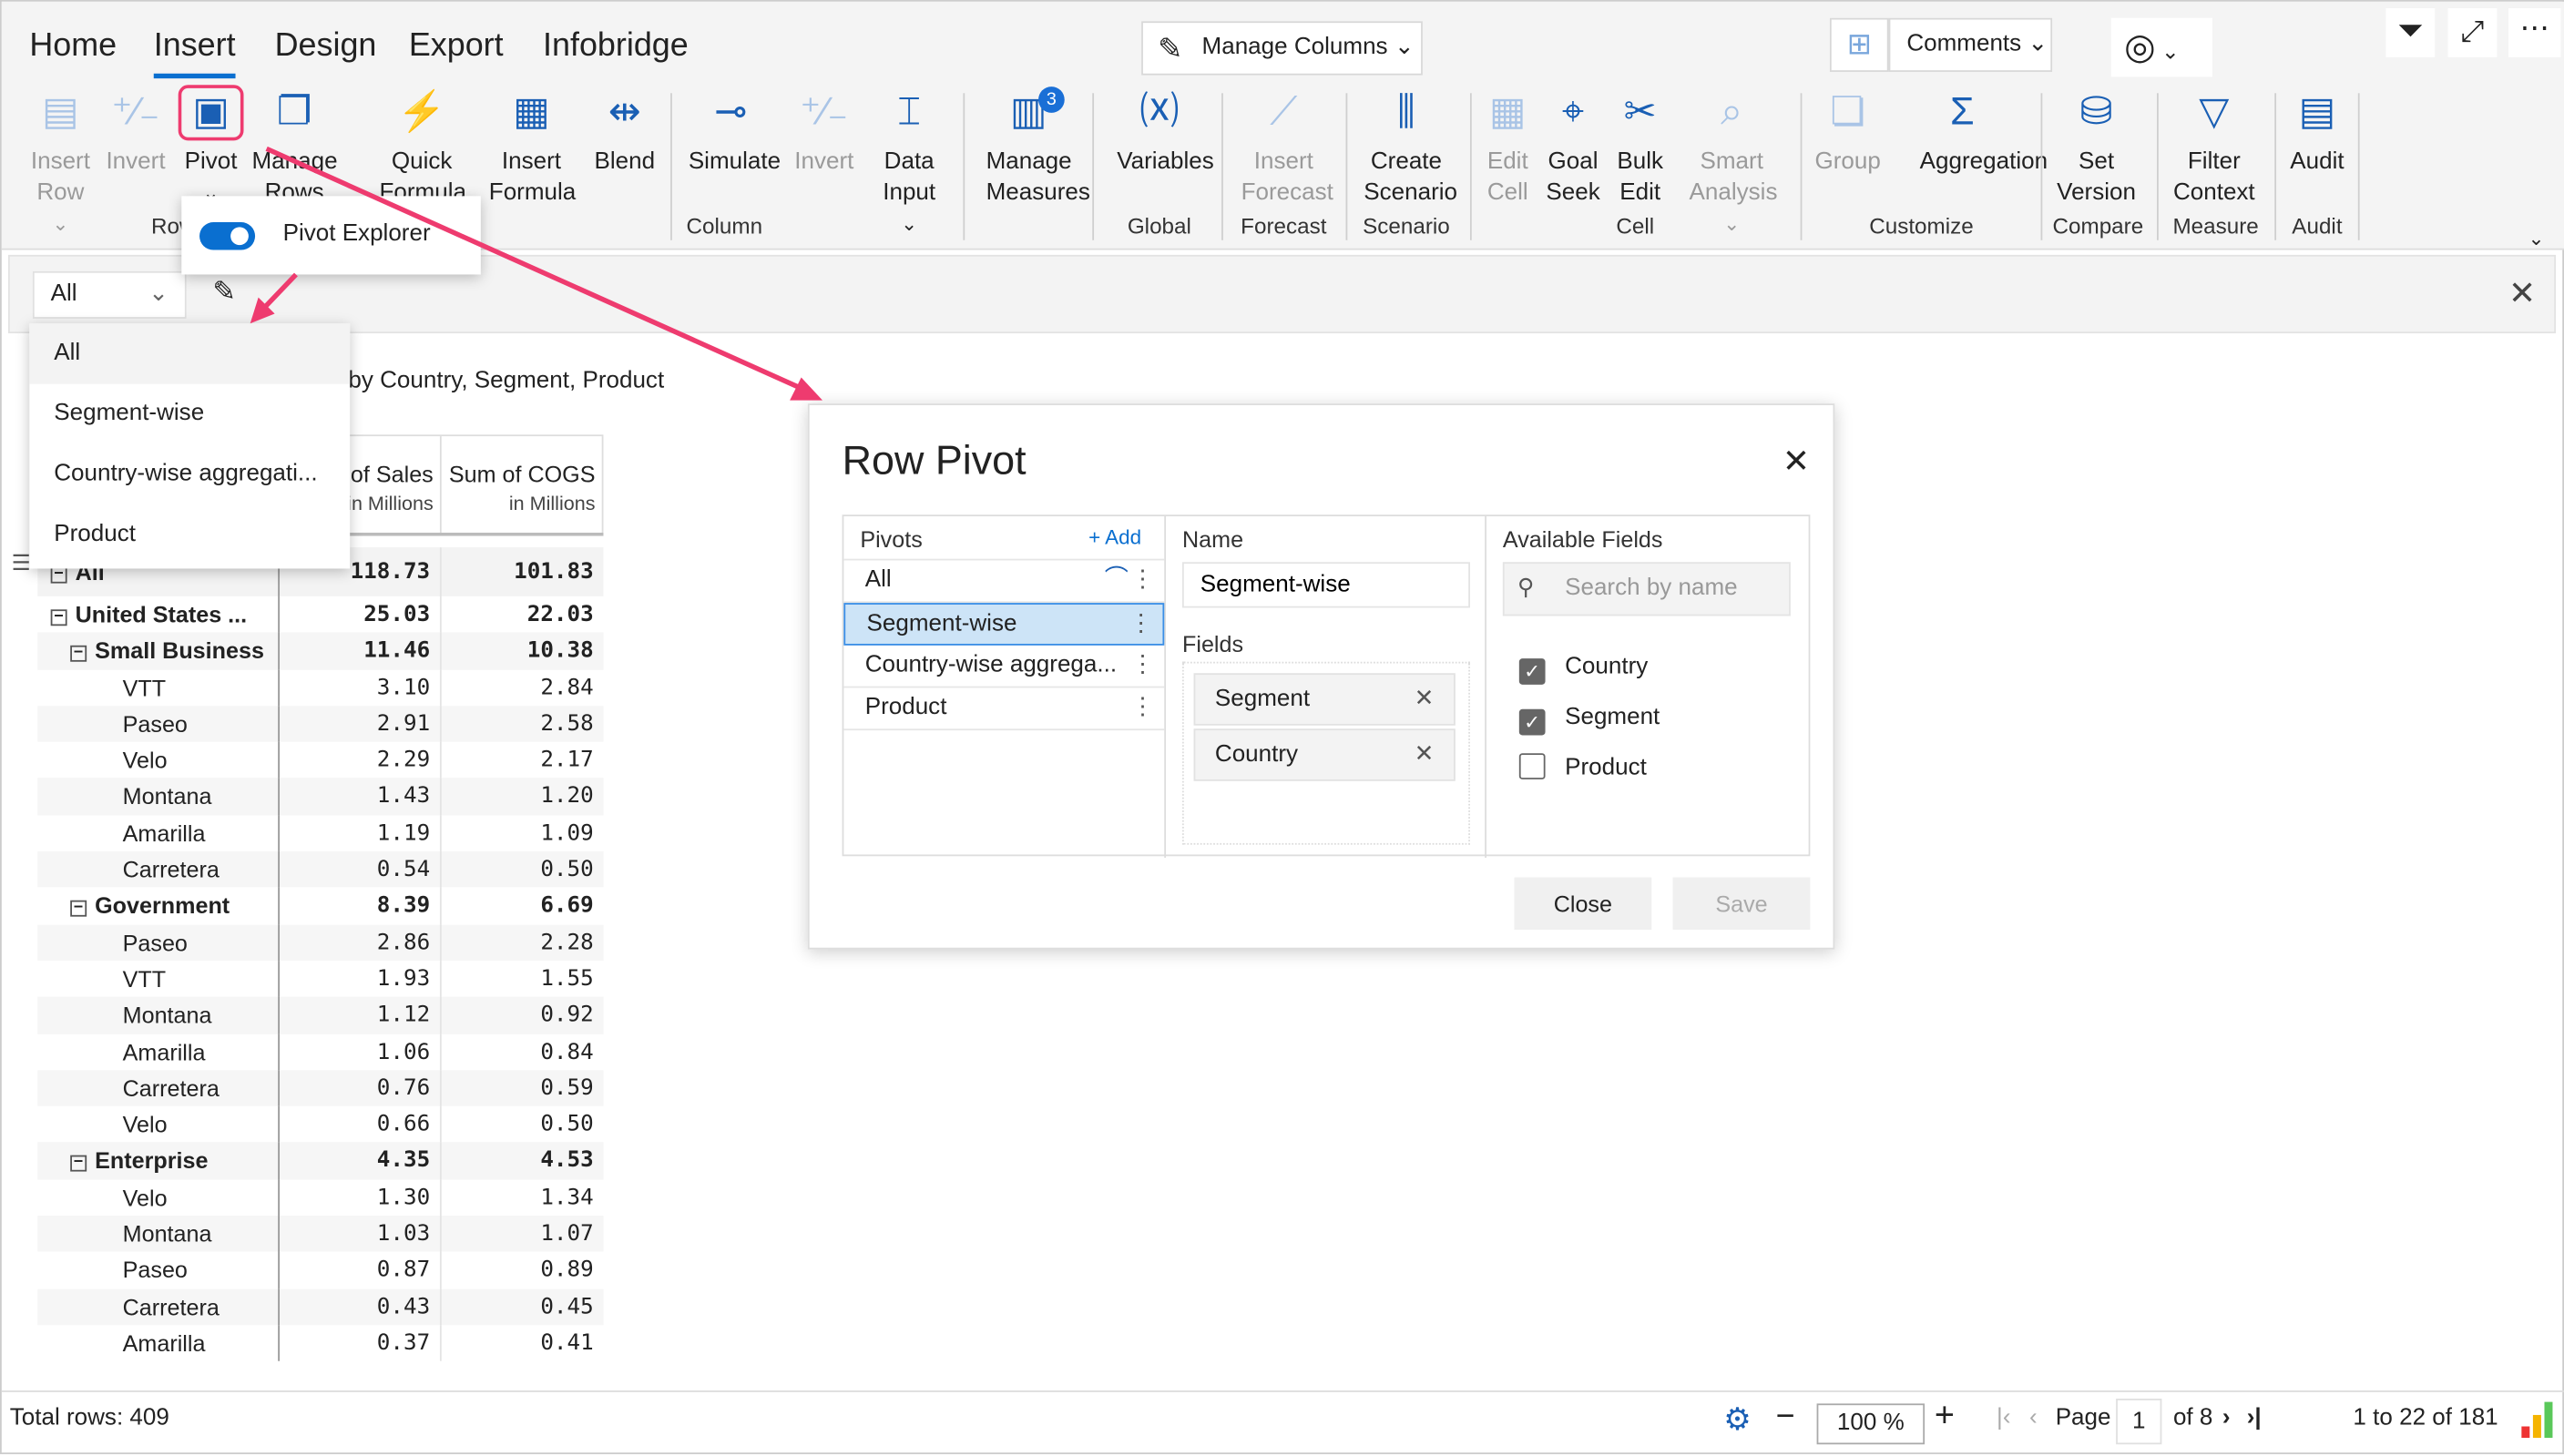 The height and width of the screenshot is (1456, 2564). I want to click on table-row: Velo 0.66 0.50, so click(320, 1125).